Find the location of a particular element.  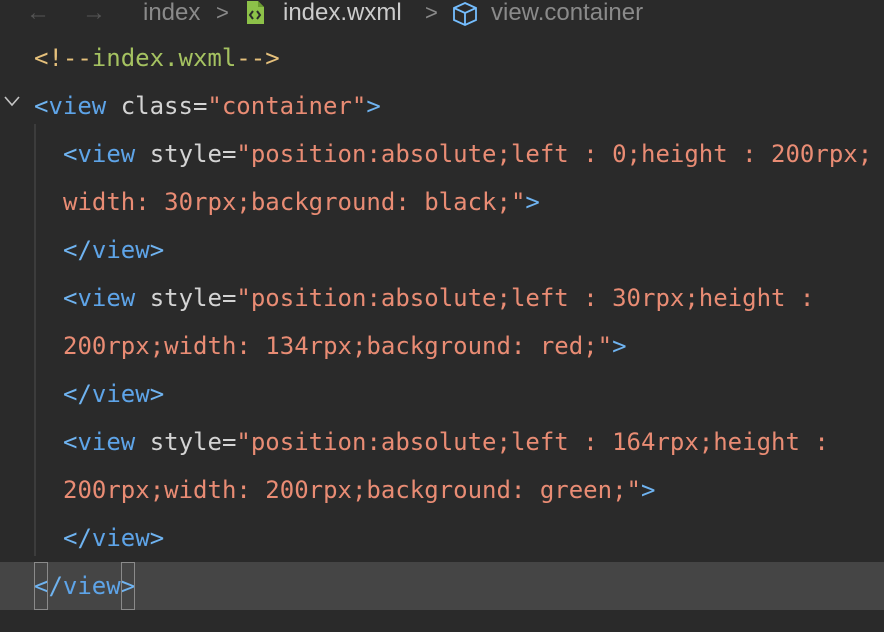

breadcrumb: ← → index > index.wxml > view.container is located at coordinates (442, 14).